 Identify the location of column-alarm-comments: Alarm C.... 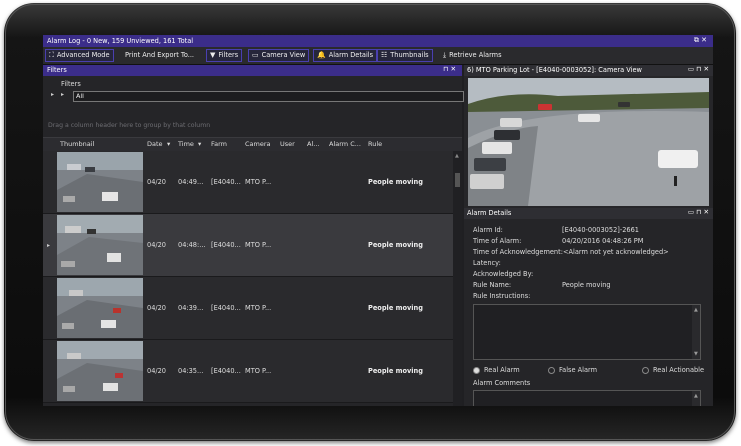
(345, 144).